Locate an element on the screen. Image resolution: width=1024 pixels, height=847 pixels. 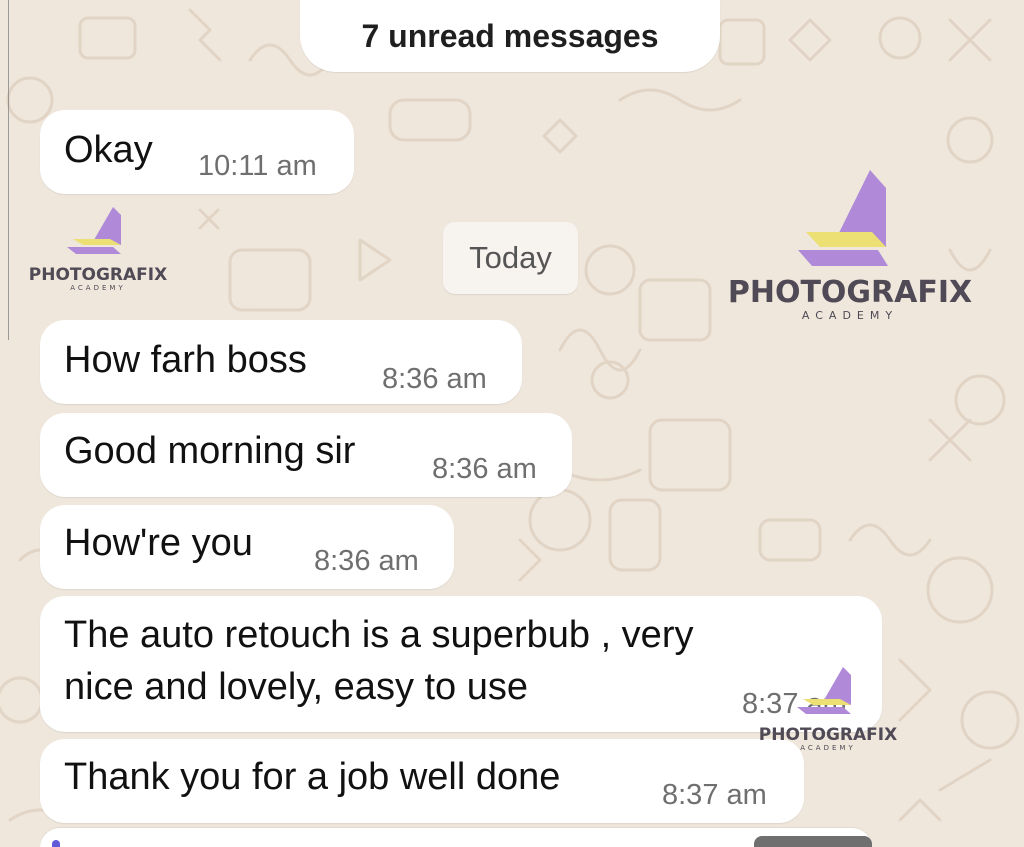
message-text: How farh boss is located at coordinates (185, 360).